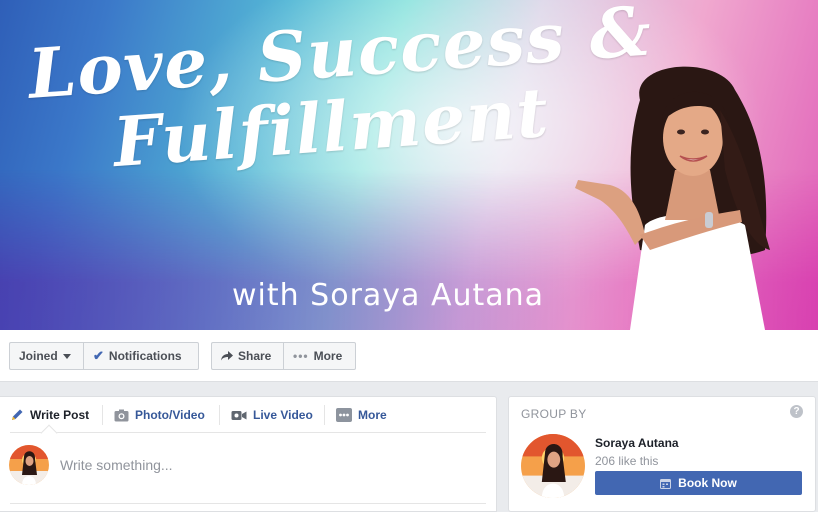 Image resolution: width=818 pixels, height=512 pixels. Describe the element at coordinates (328, 356) in the screenshot. I see `more-label: More` at that location.